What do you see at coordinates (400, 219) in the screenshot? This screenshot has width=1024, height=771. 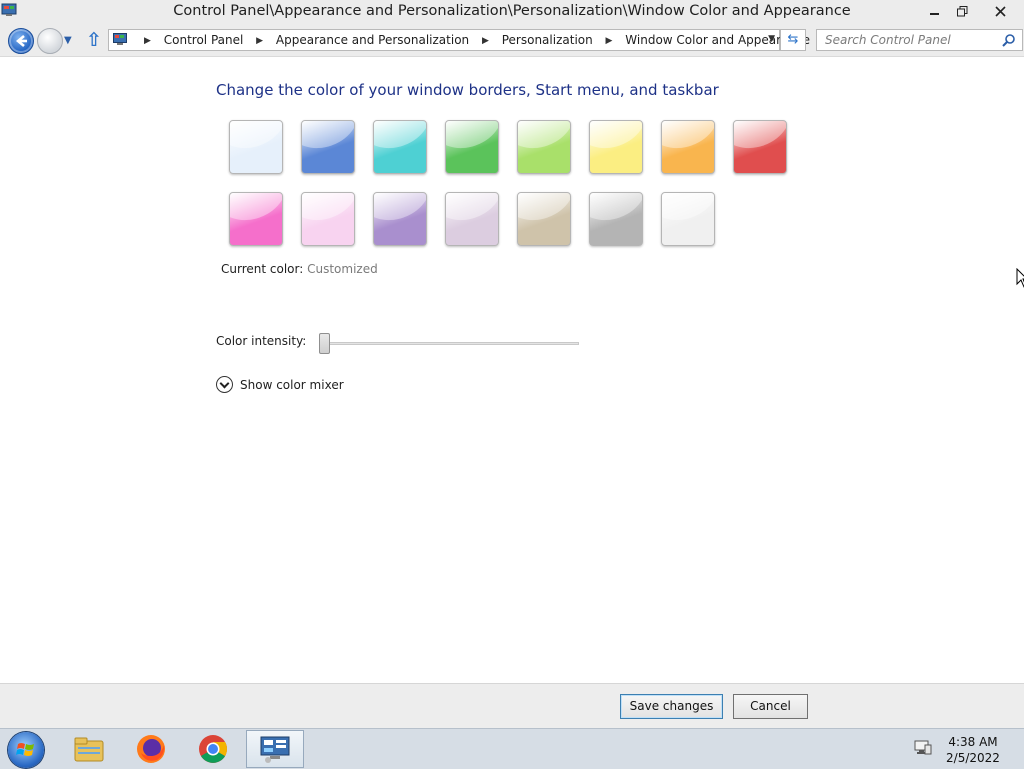 I see `color-swatch-violet` at bounding box center [400, 219].